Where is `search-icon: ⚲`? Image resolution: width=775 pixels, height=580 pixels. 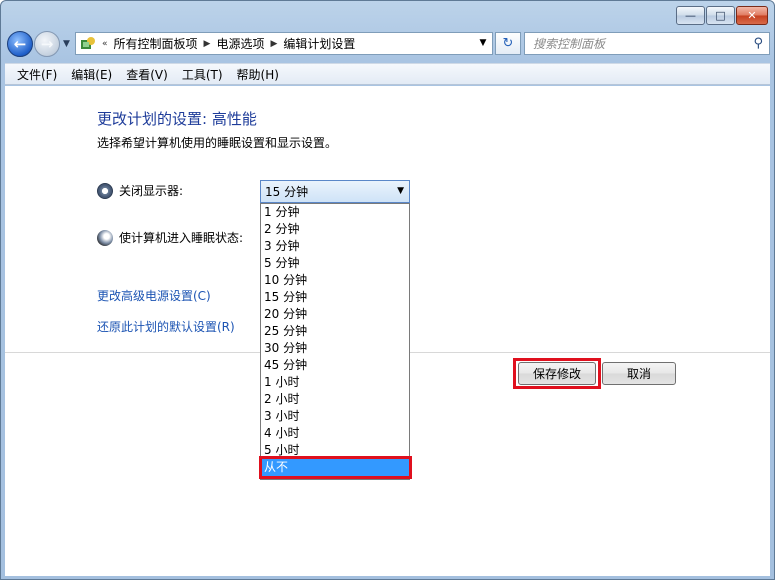 search-icon: ⚲ is located at coordinates (758, 43).